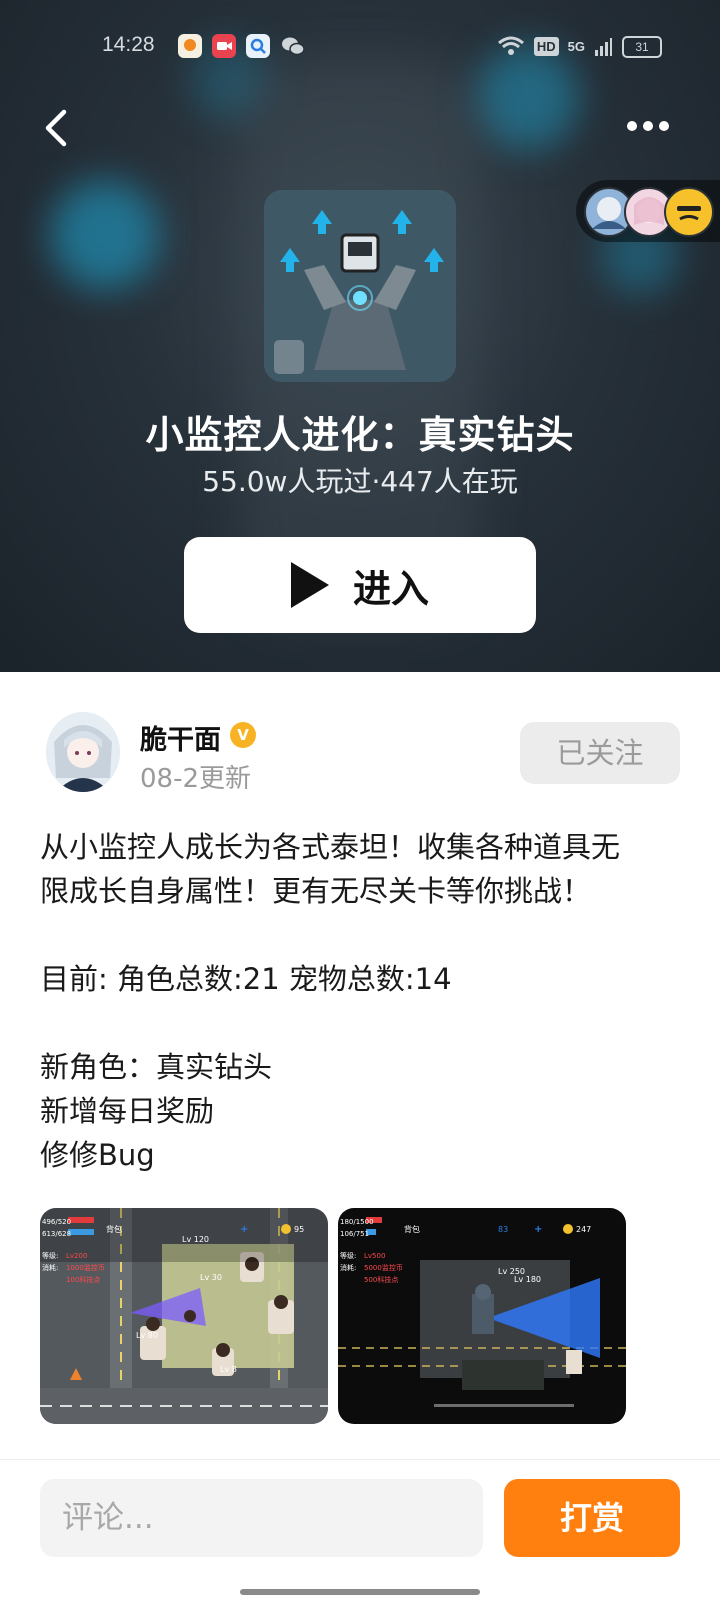 This screenshot has width=720, height=1601. What do you see at coordinates (316, 891) in the screenshot?
I see `description-line: 限成长自身属性！更有无尽关卡等你挑战！` at bounding box center [316, 891].